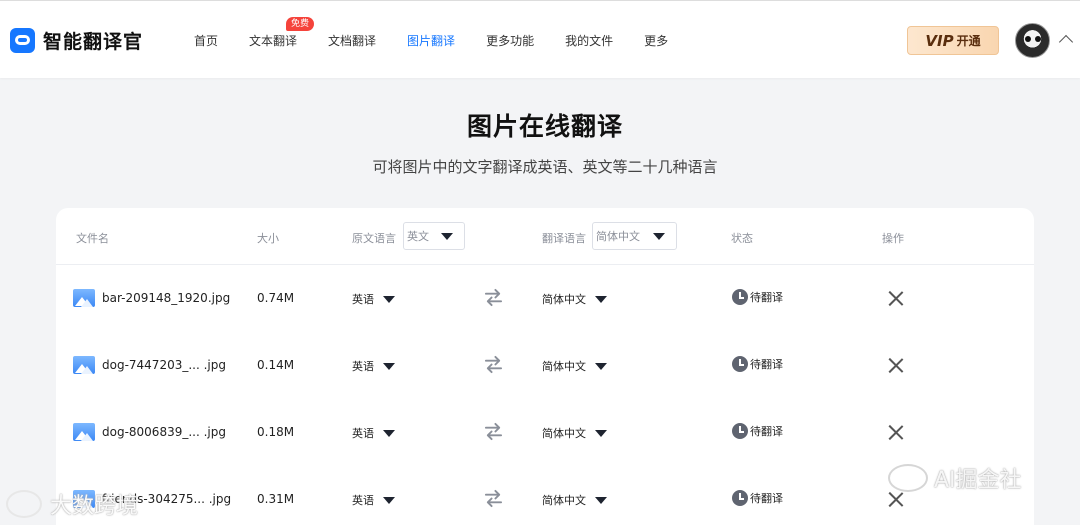 This screenshot has width=1080, height=525. I want to click on free-badge: 免费, so click(300, 24).